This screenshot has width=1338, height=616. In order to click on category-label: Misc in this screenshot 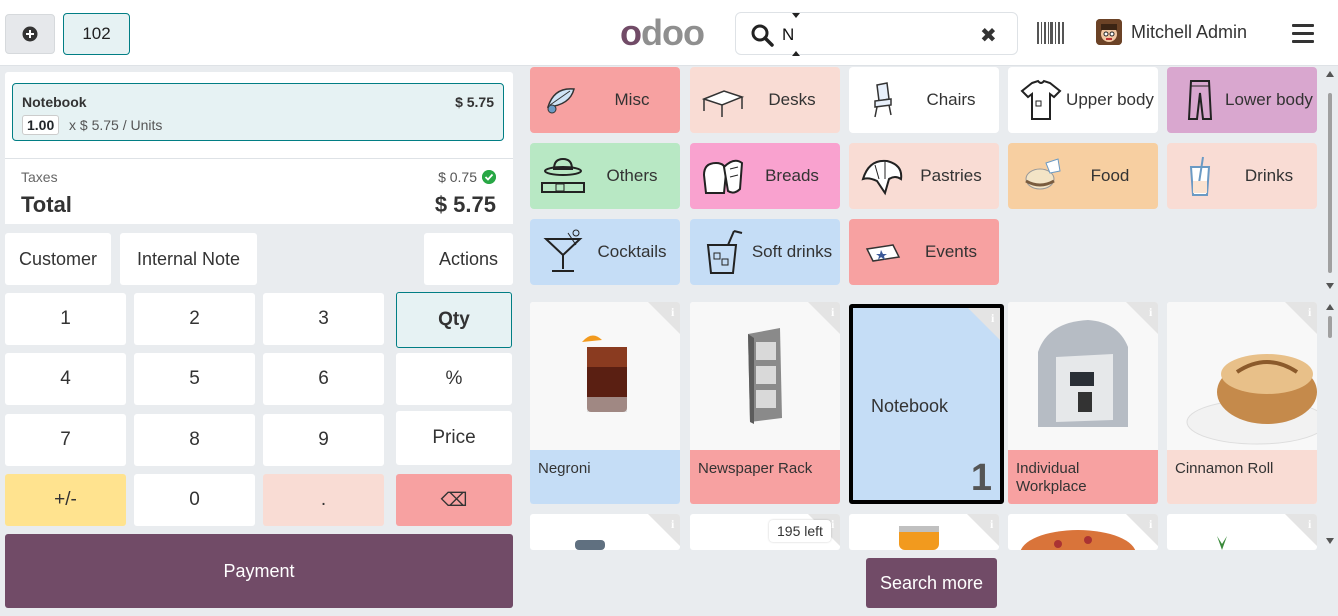, I will do `click(632, 99)`.